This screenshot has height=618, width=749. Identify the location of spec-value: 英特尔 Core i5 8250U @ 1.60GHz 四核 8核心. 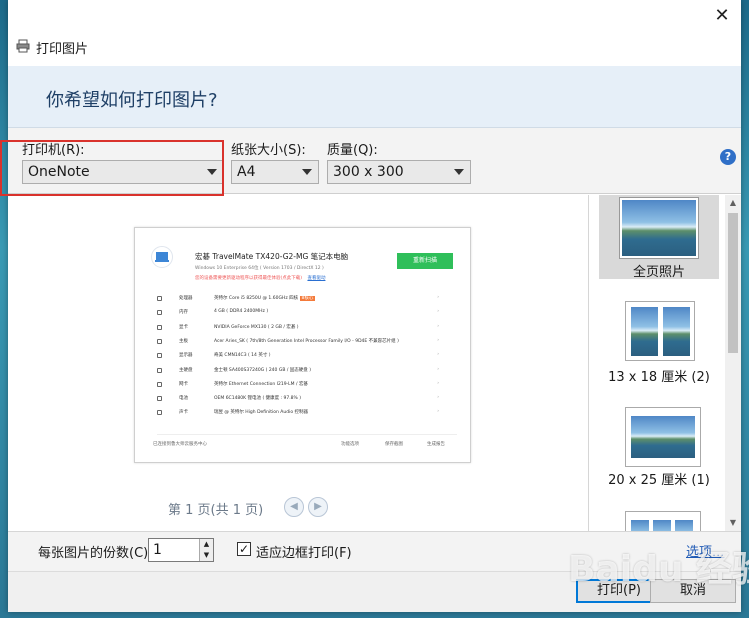
(265, 298).